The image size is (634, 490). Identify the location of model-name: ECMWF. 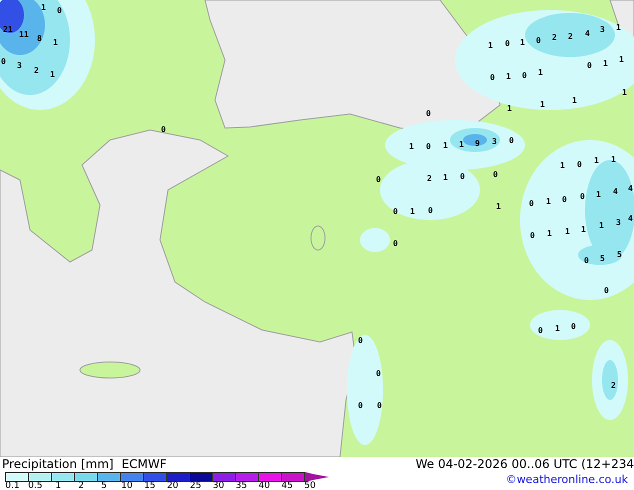
(144, 464).